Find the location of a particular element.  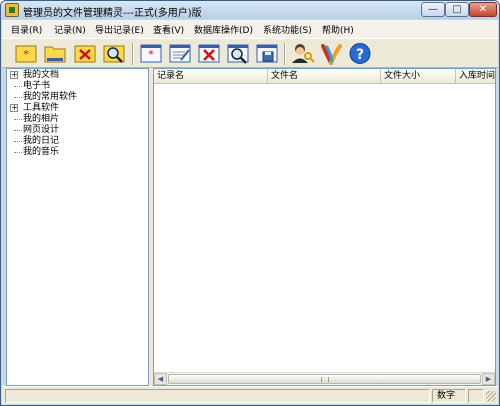

close-icon: ✕ is located at coordinates (483, 9).